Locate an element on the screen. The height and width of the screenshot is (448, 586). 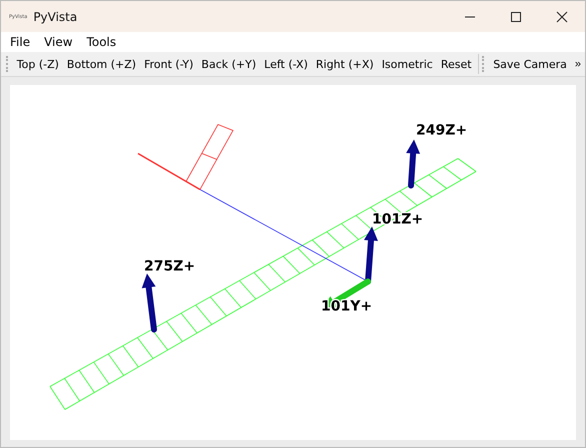
close-icon is located at coordinates (562, 16).